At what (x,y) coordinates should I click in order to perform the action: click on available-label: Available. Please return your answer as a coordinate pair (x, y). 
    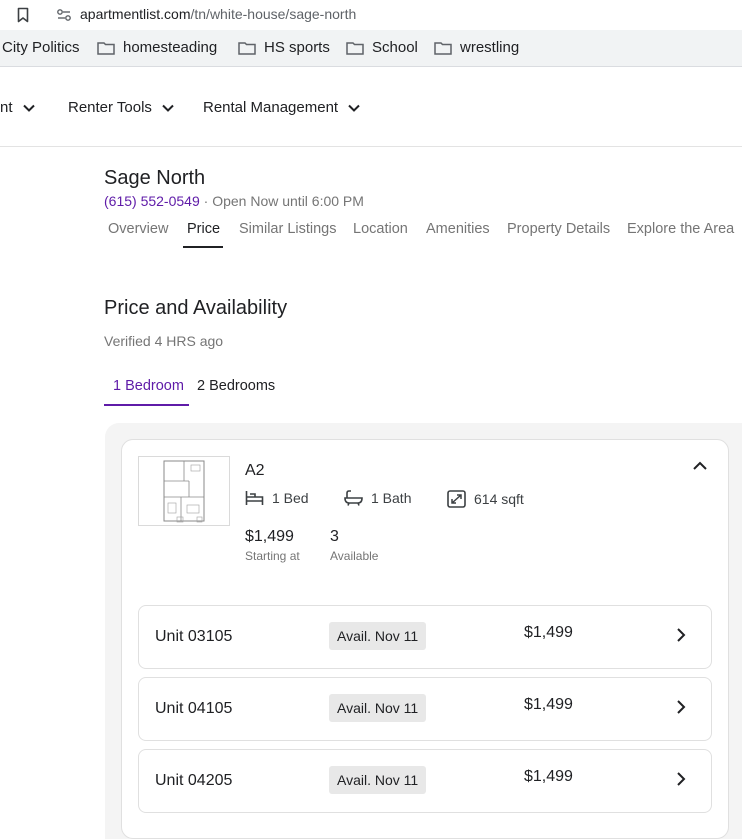
    Looking at the image, I should click on (354, 556).